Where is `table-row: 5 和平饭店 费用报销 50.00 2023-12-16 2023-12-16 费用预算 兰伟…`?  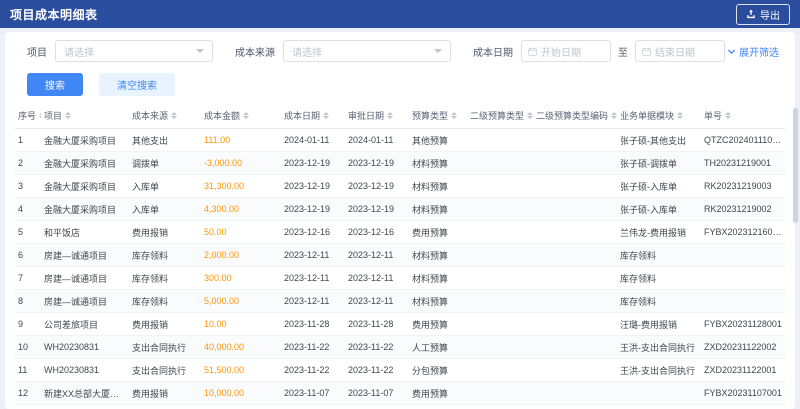
table-row: 5 和平饭店 费用报销 50.00 2023-12-16 2023-12-16 费用预算 兰伟… is located at coordinates (400, 232).